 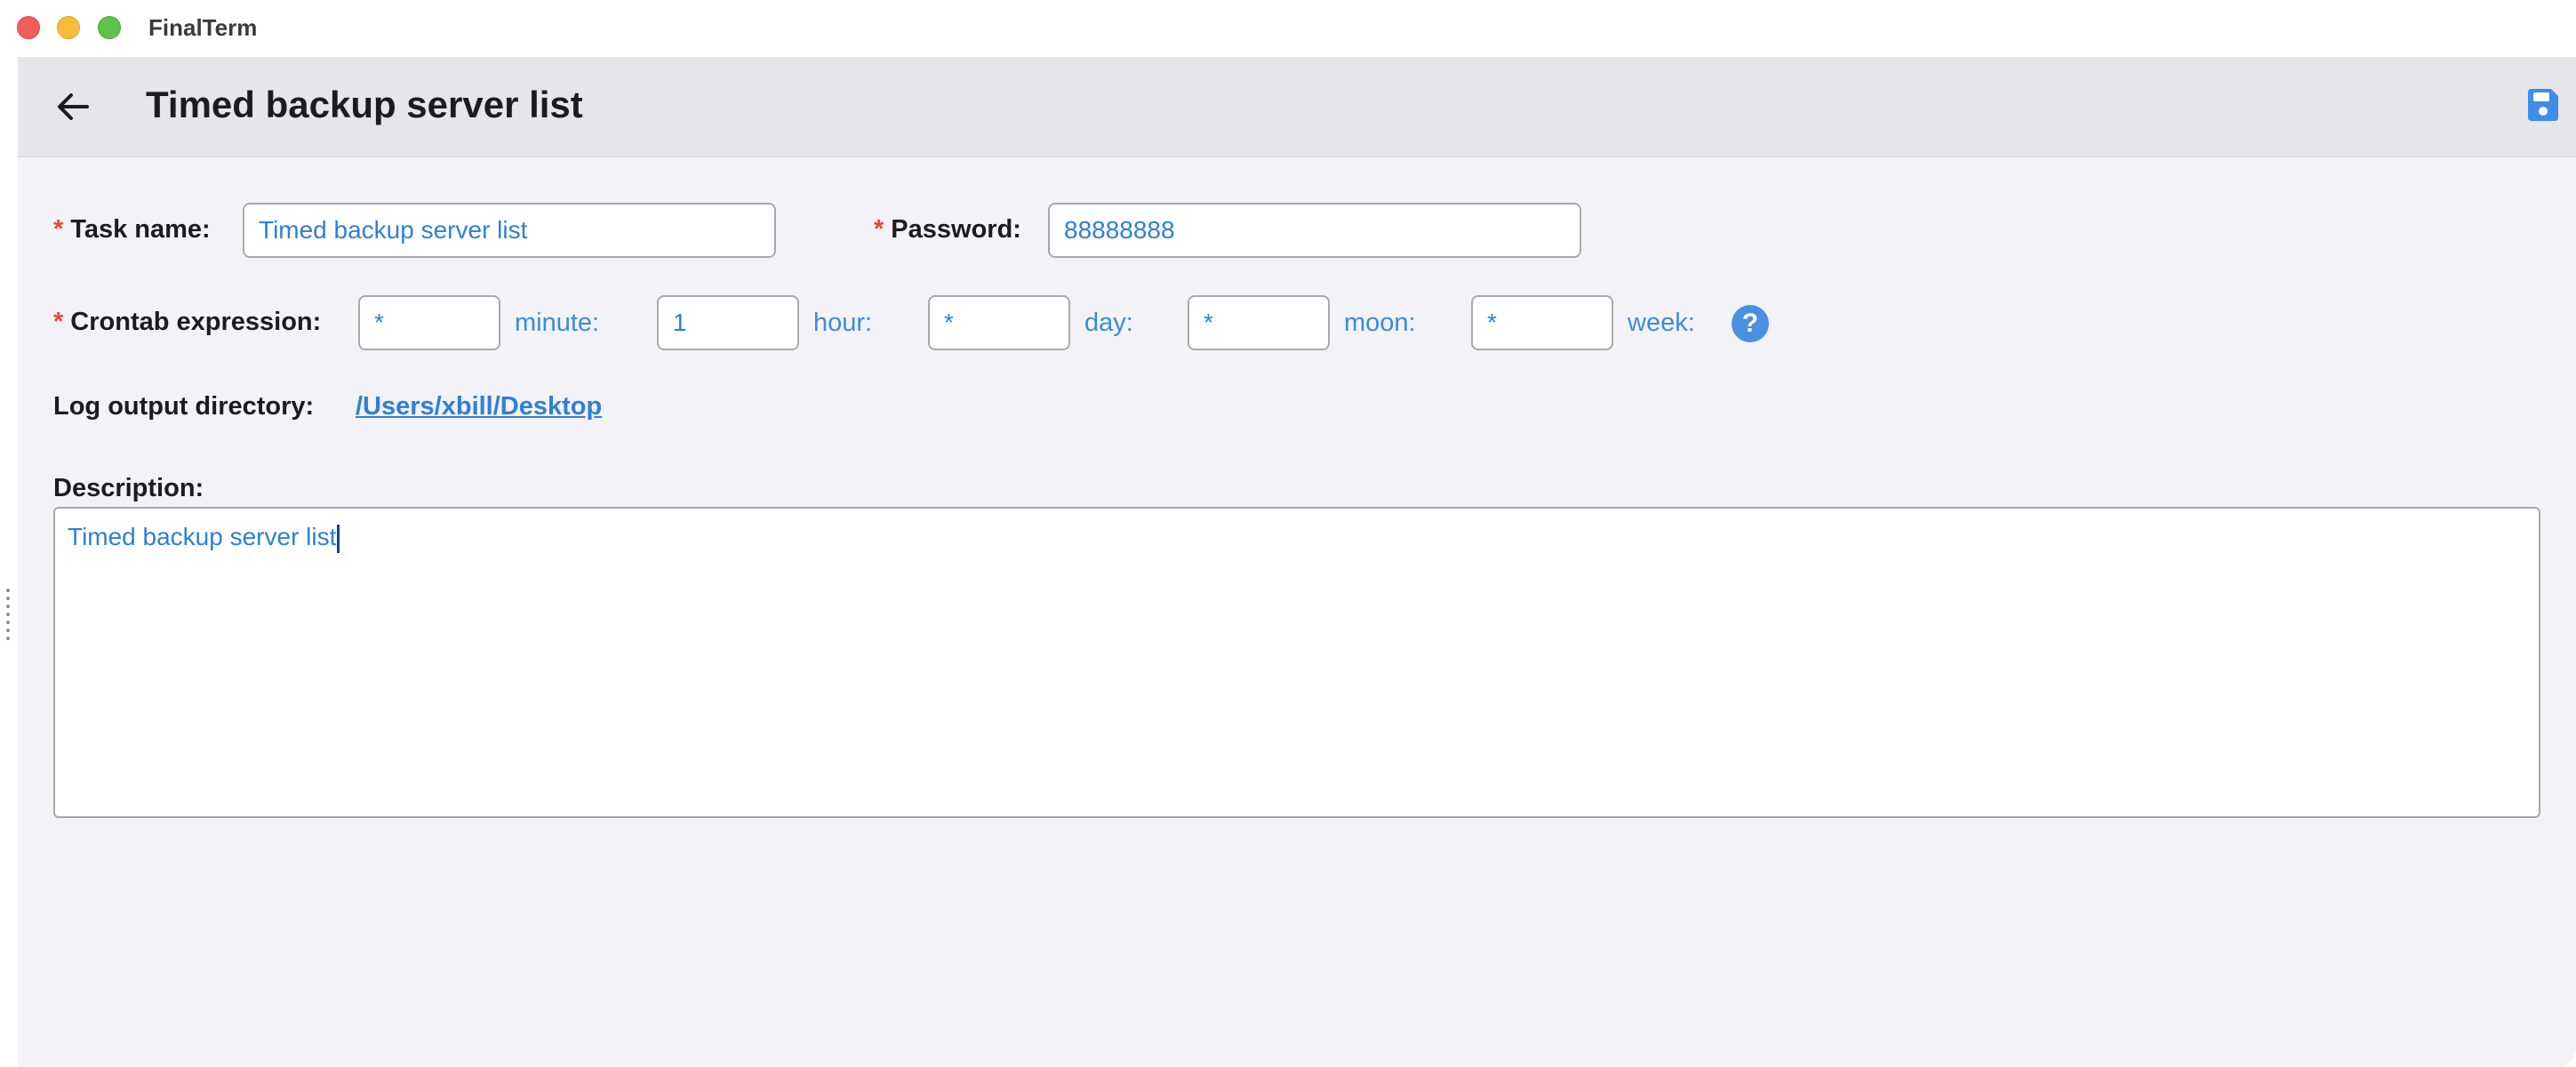 I want to click on crontab-hour-input, so click(x=728, y=322).